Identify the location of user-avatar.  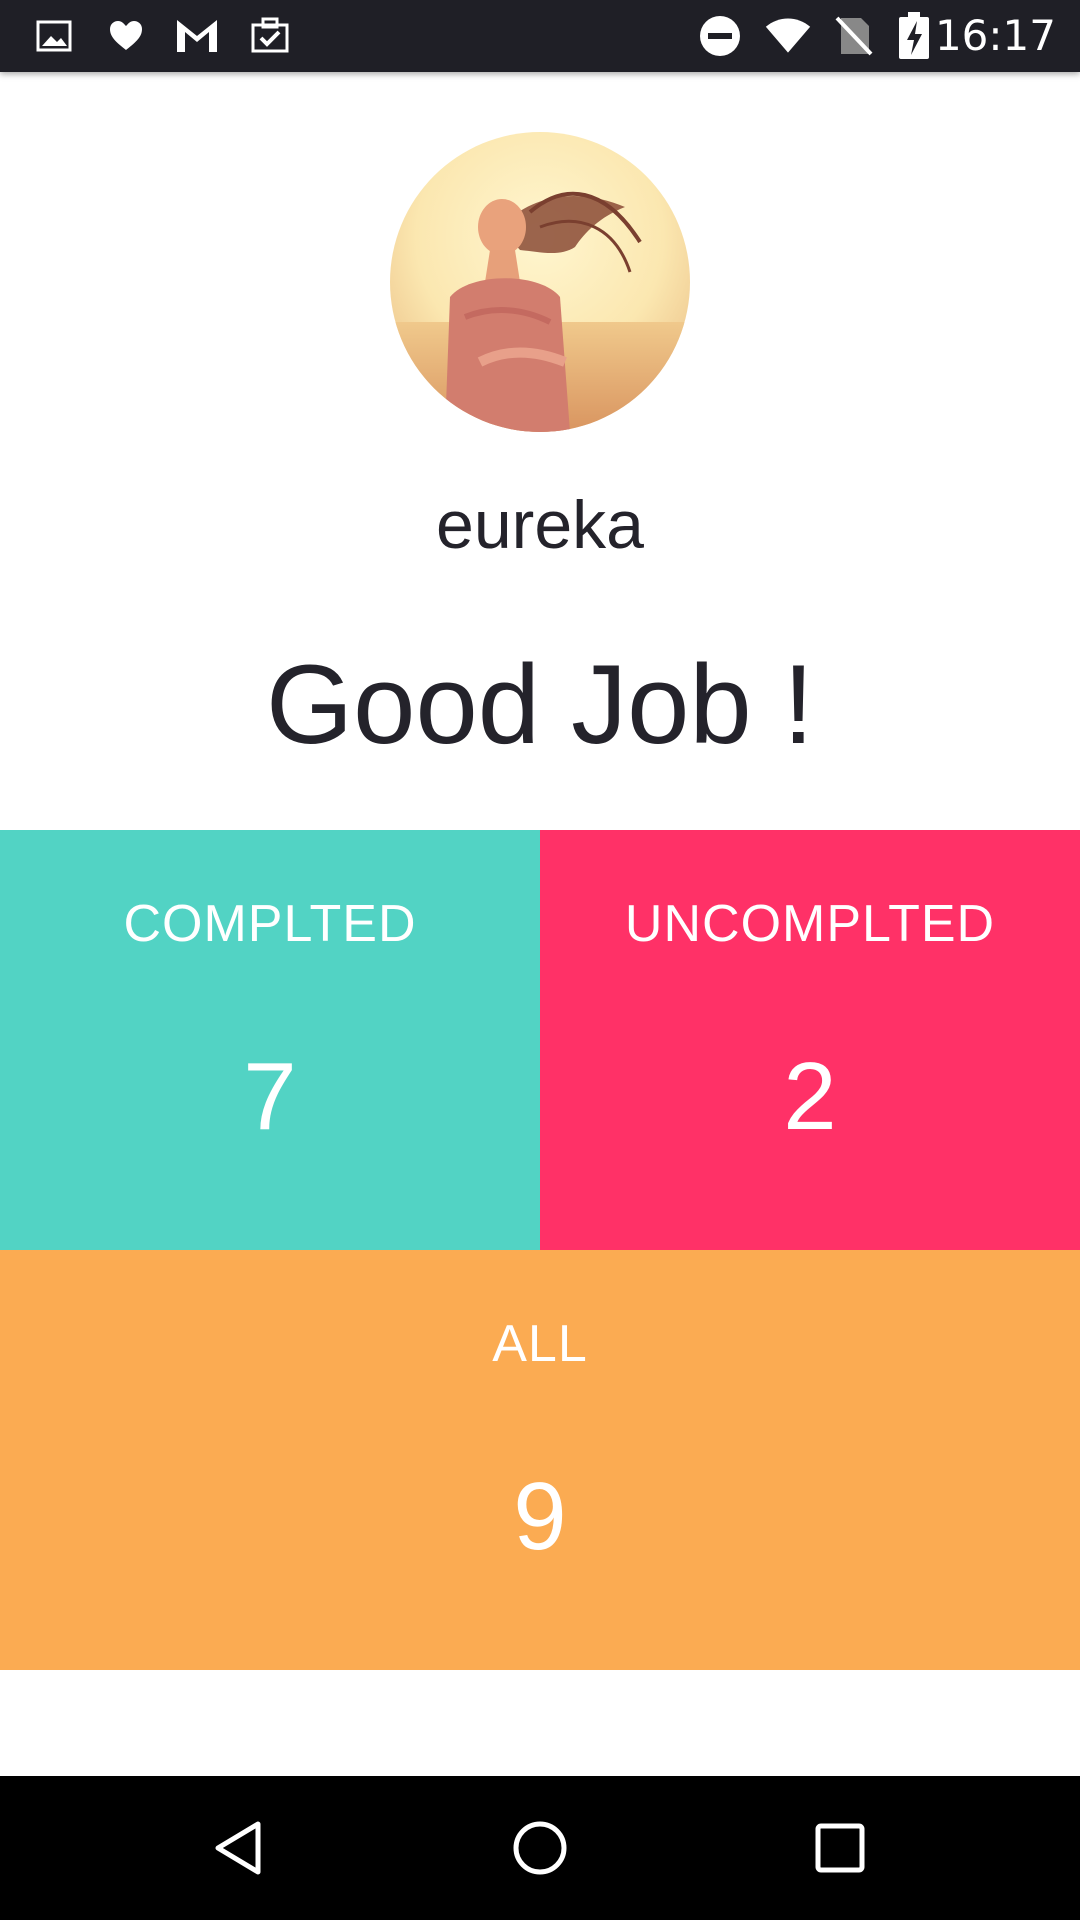
(540, 282).